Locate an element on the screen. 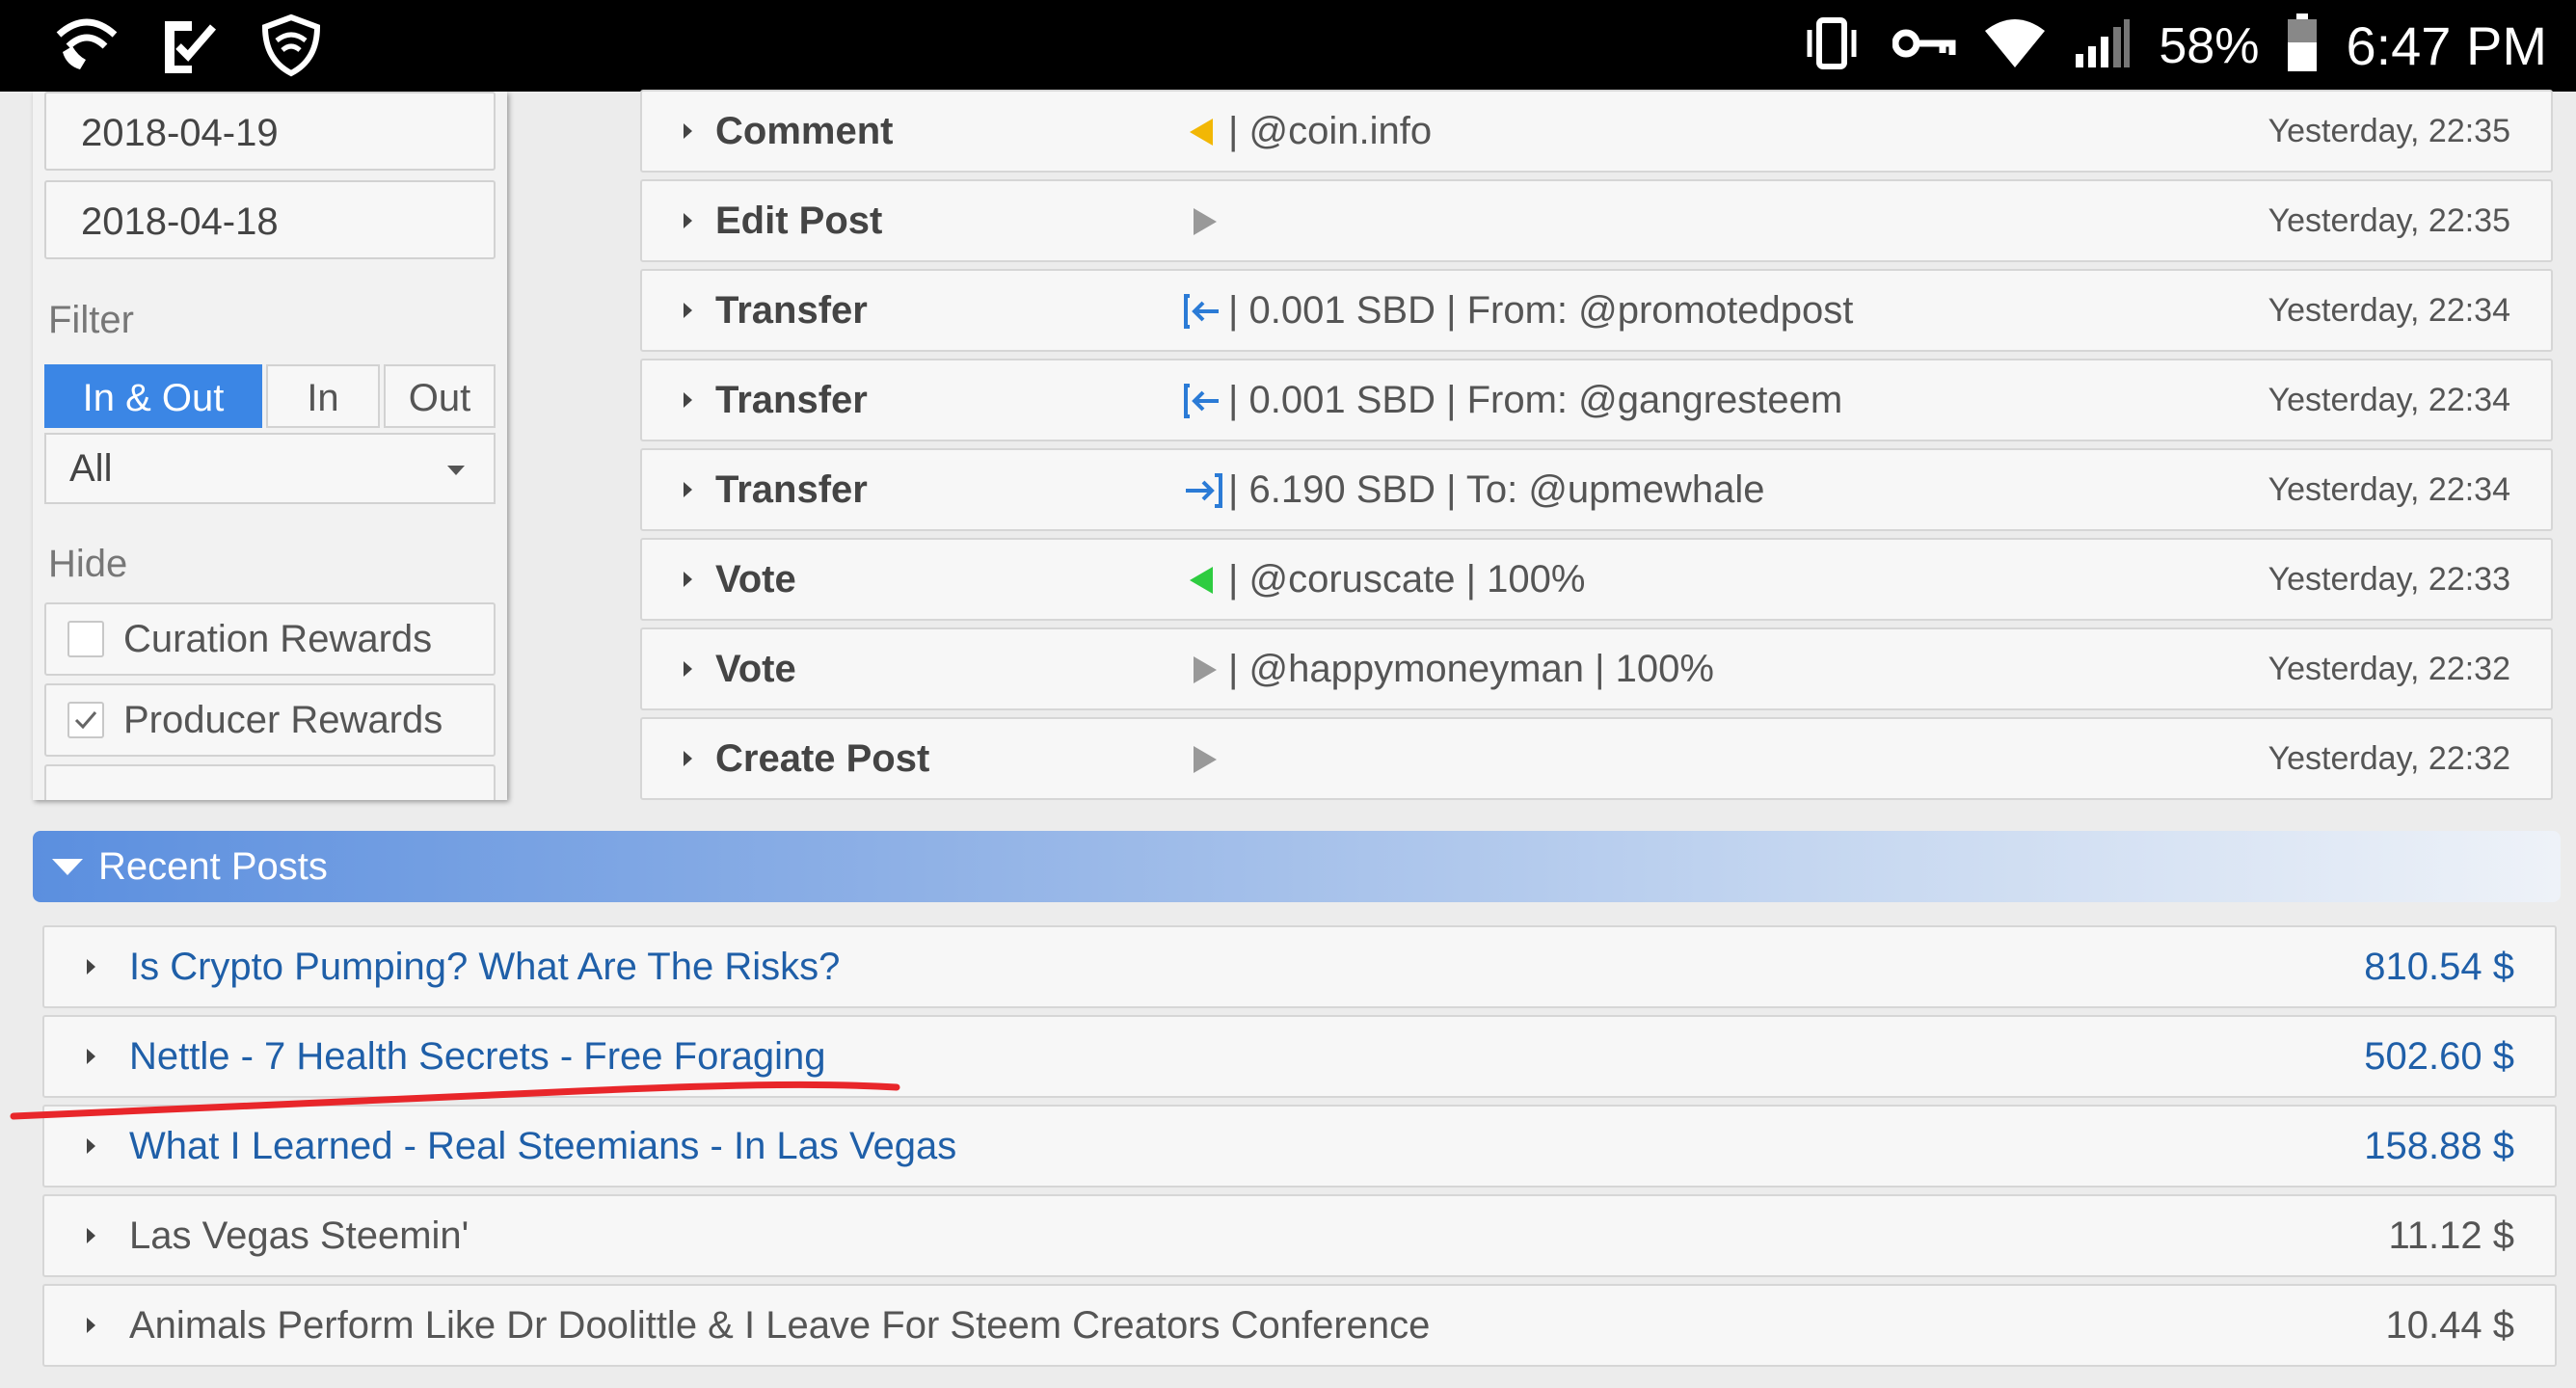 Image resolution: width=2576 pixels, height=1388 pixels. direction-filter-group: In & Out In Out is located at coordinates (270, 396).